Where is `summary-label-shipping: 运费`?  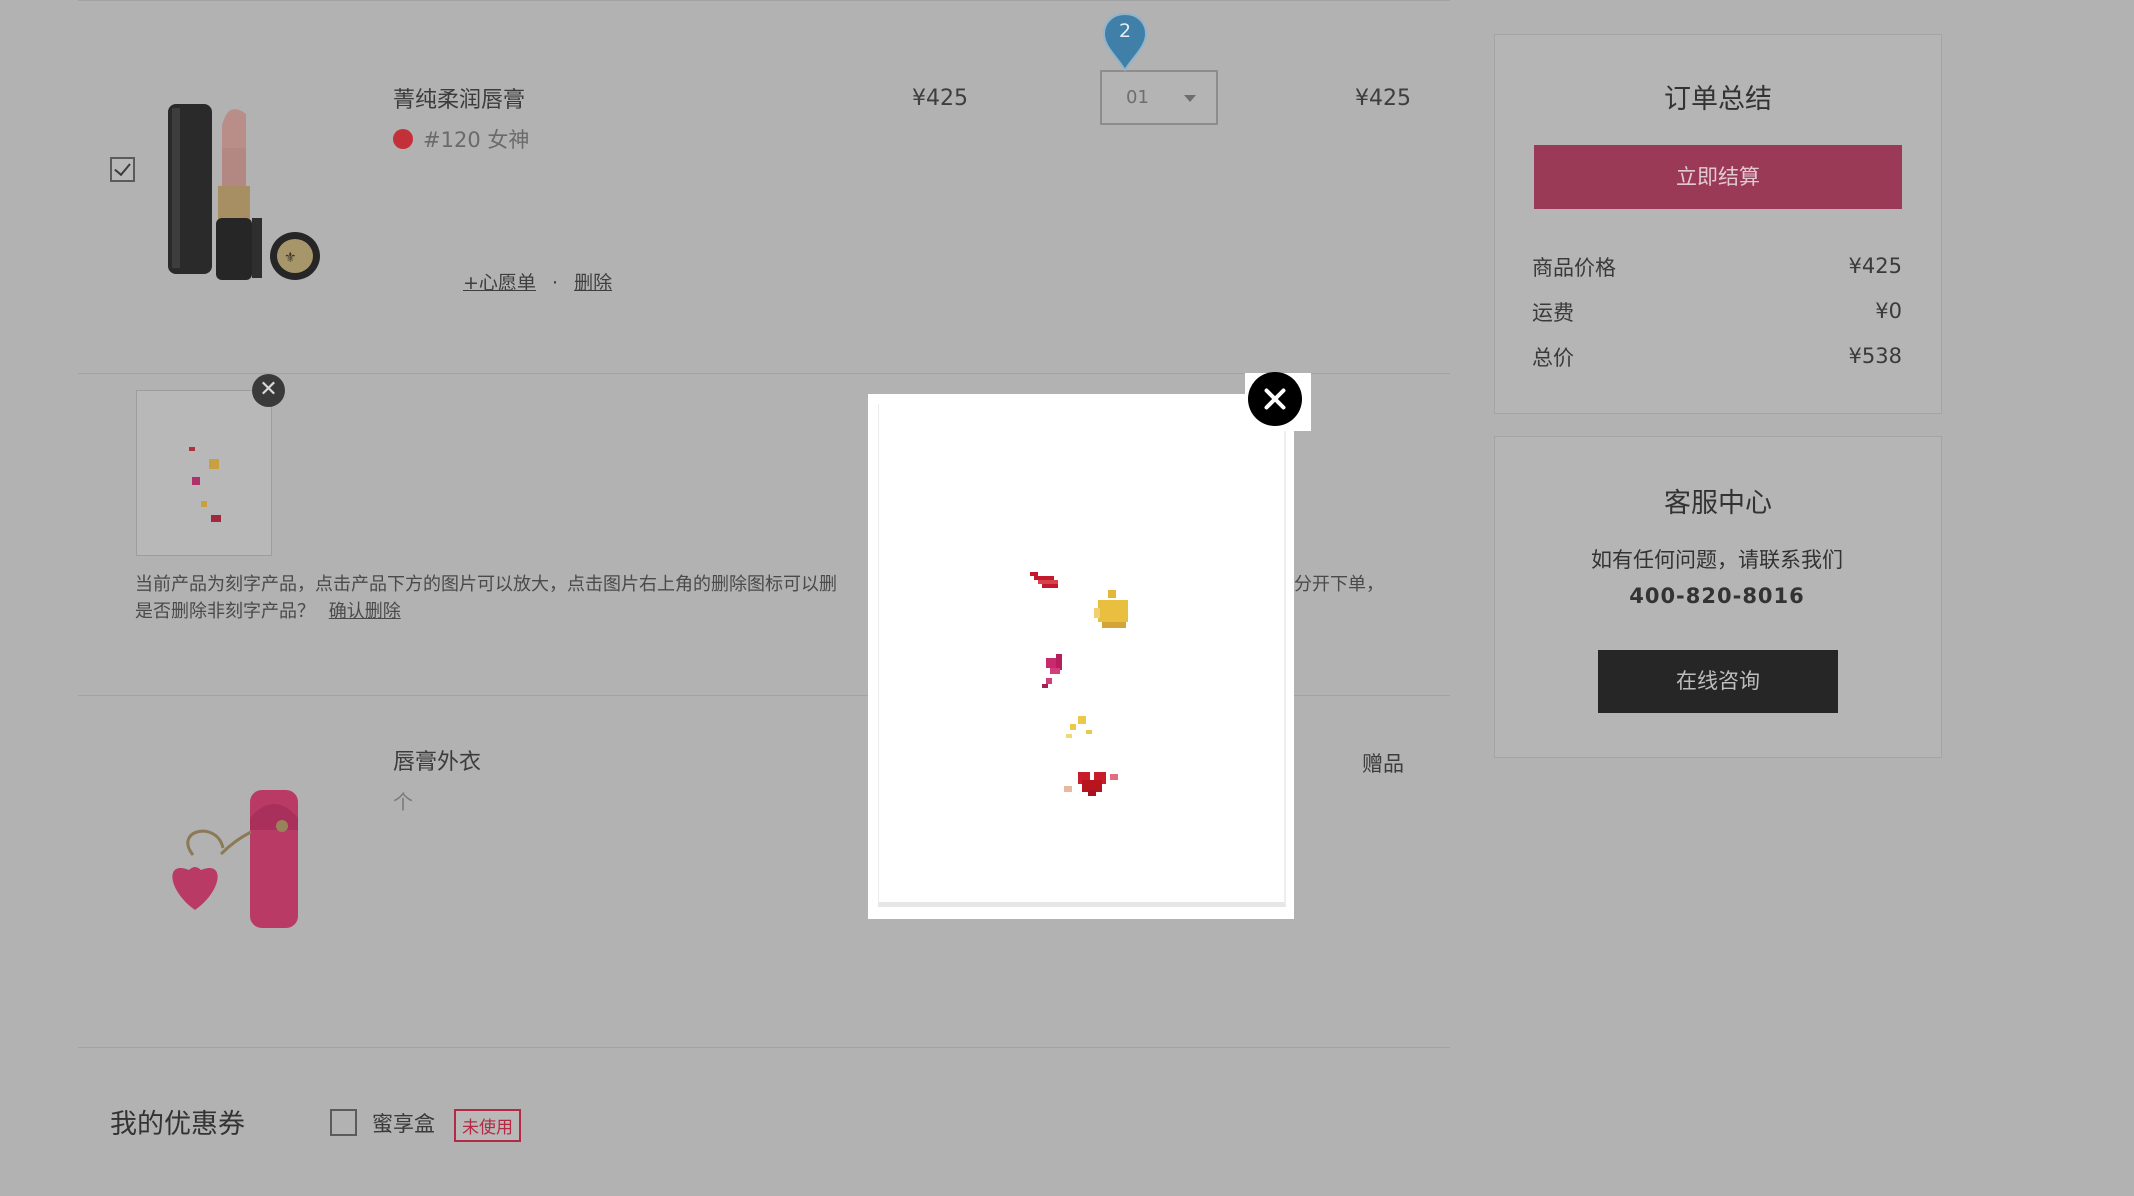 summary-label-shipping: 运费 is located at coordinates (1553, 313).